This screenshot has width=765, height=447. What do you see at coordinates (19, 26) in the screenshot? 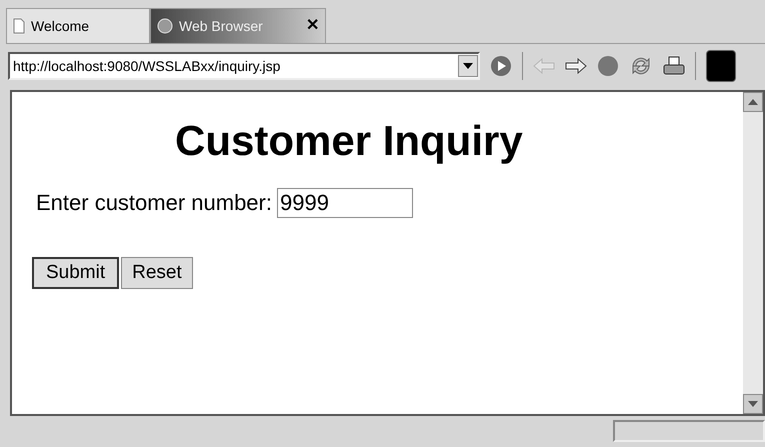
I see `page-icon` at bounding box center [19, 26].